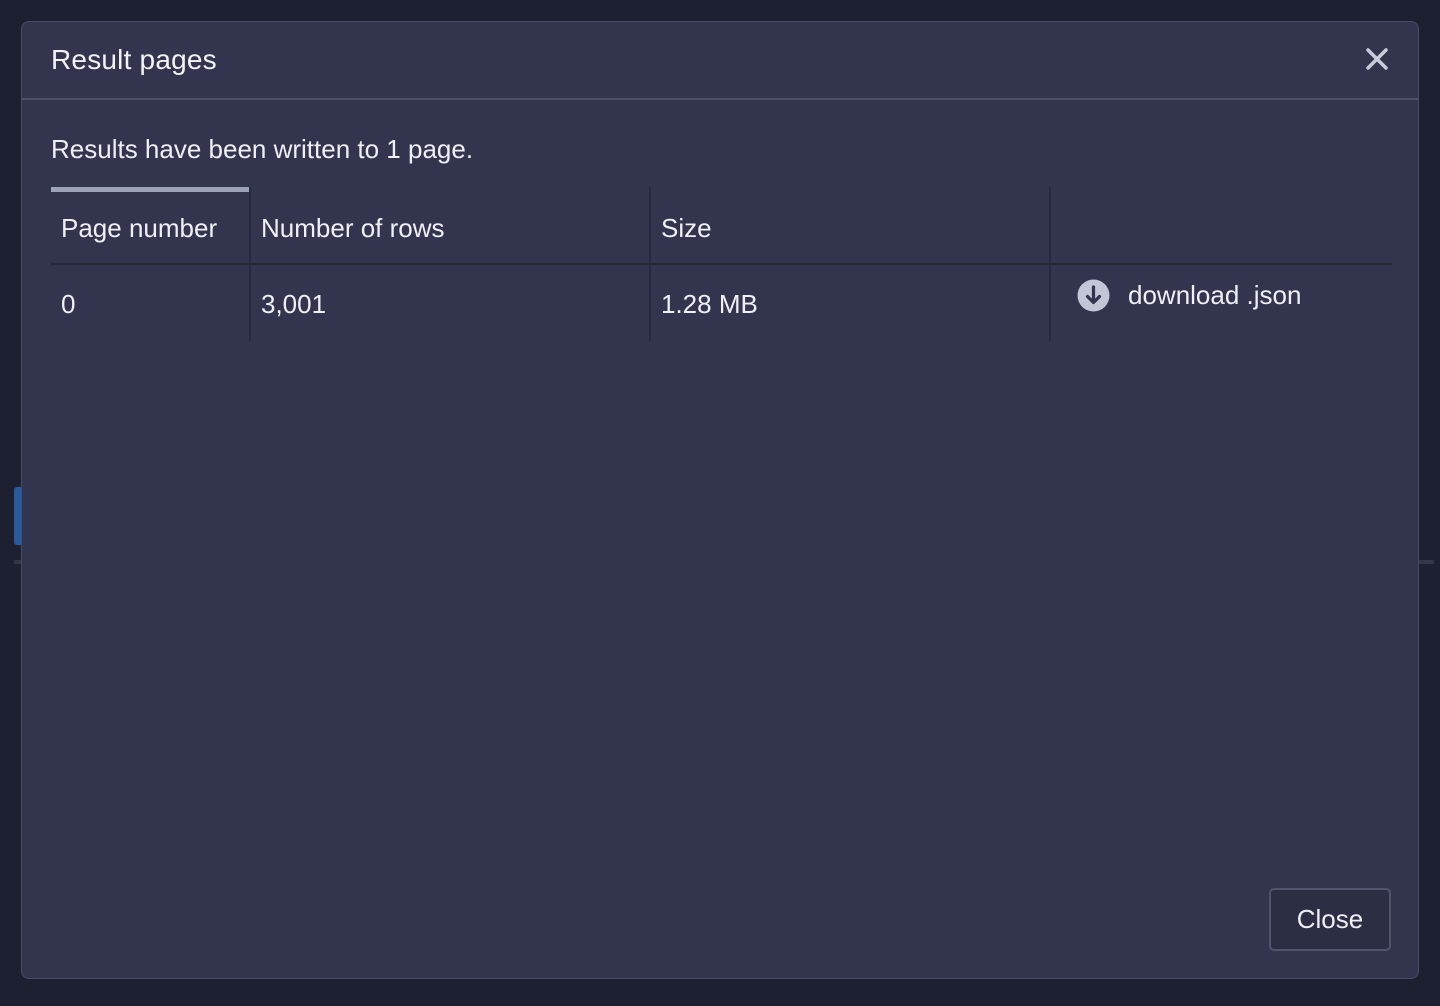 The width and height of the screenshot is (1440, 1006). I want to click on results-summary: Results have been written to 1 page., so click(262, 149).